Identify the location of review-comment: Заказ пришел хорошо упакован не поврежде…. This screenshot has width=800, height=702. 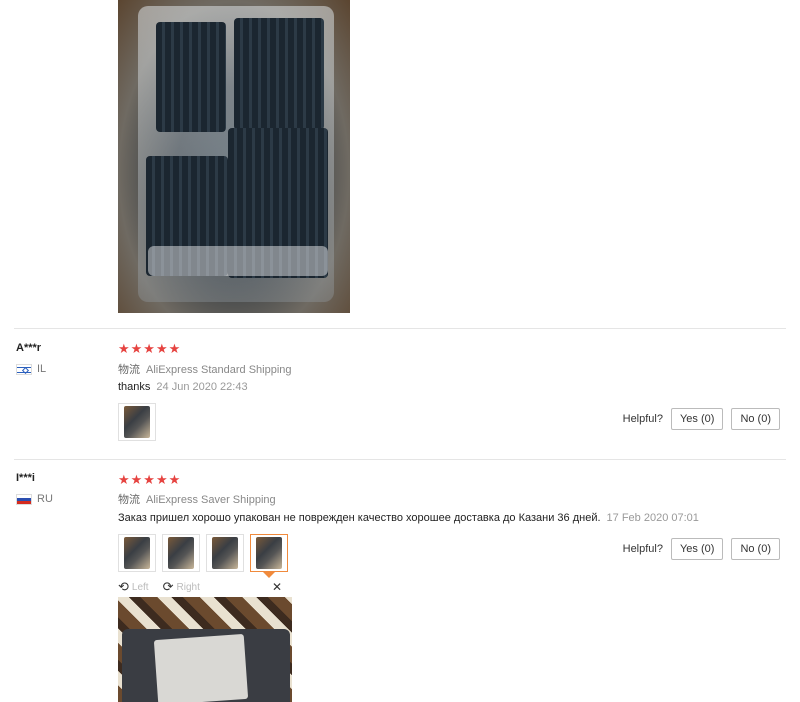
(408, 518).